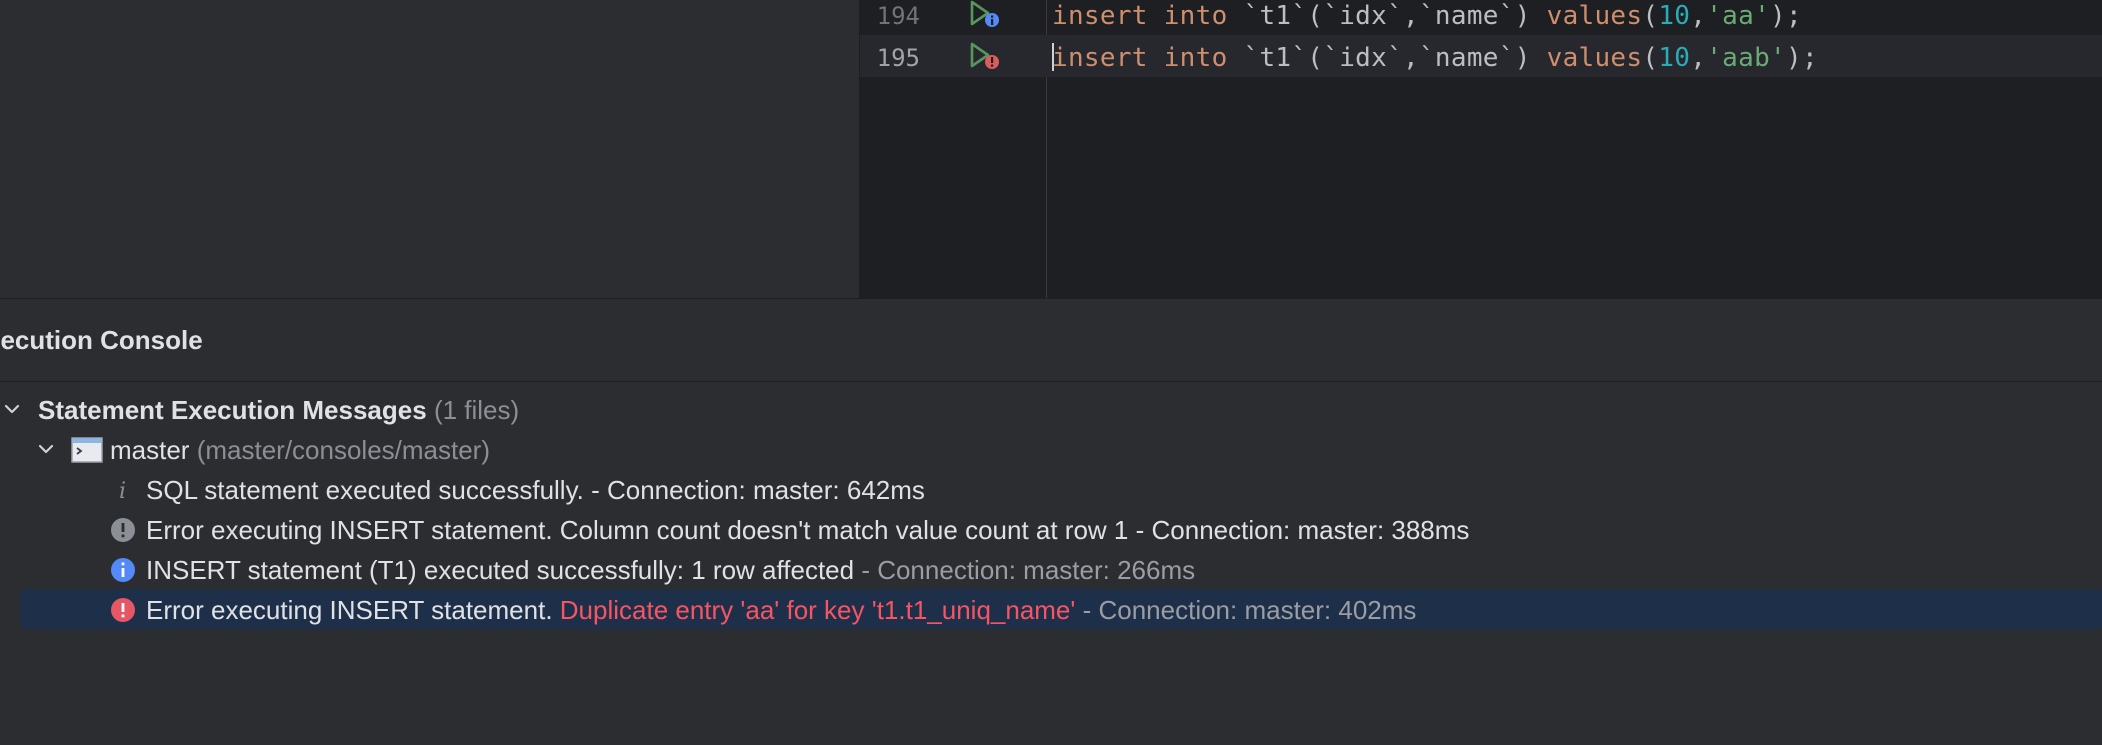  I want to click on tree-session-row: master (master/consoles/master), so click(1051, 449).